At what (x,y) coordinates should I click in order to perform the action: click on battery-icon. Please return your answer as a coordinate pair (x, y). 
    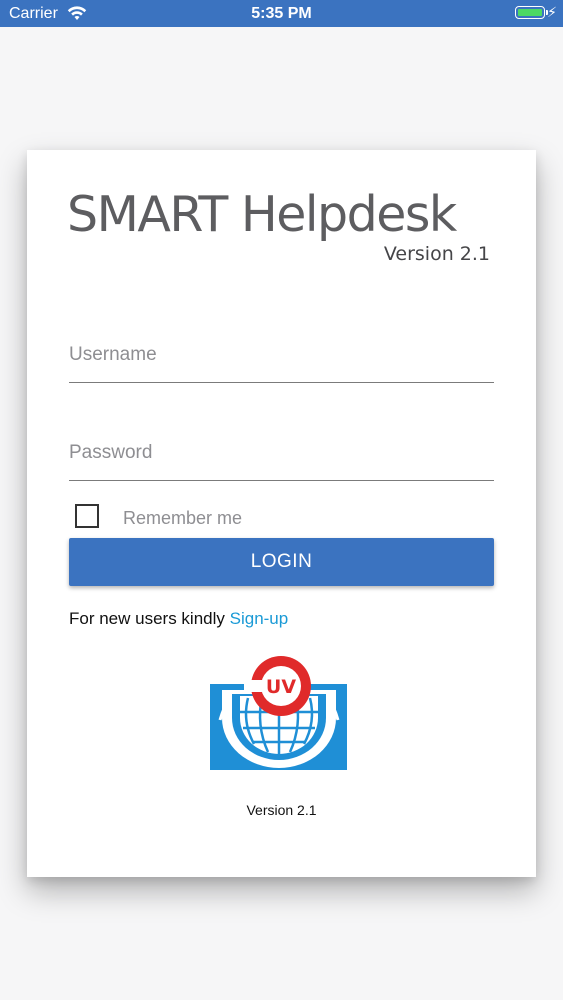
    Looking at the image, I should click on (530, 12).